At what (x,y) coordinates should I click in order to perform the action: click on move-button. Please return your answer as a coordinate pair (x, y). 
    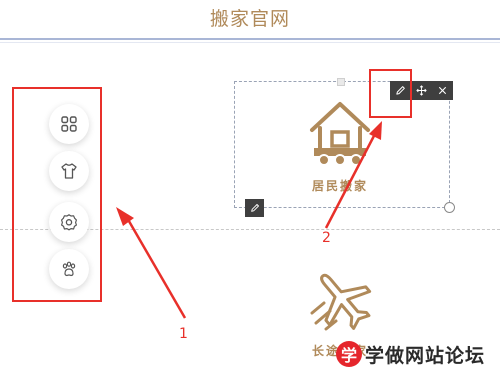
    Looking at the image, I should click on (421, 90).